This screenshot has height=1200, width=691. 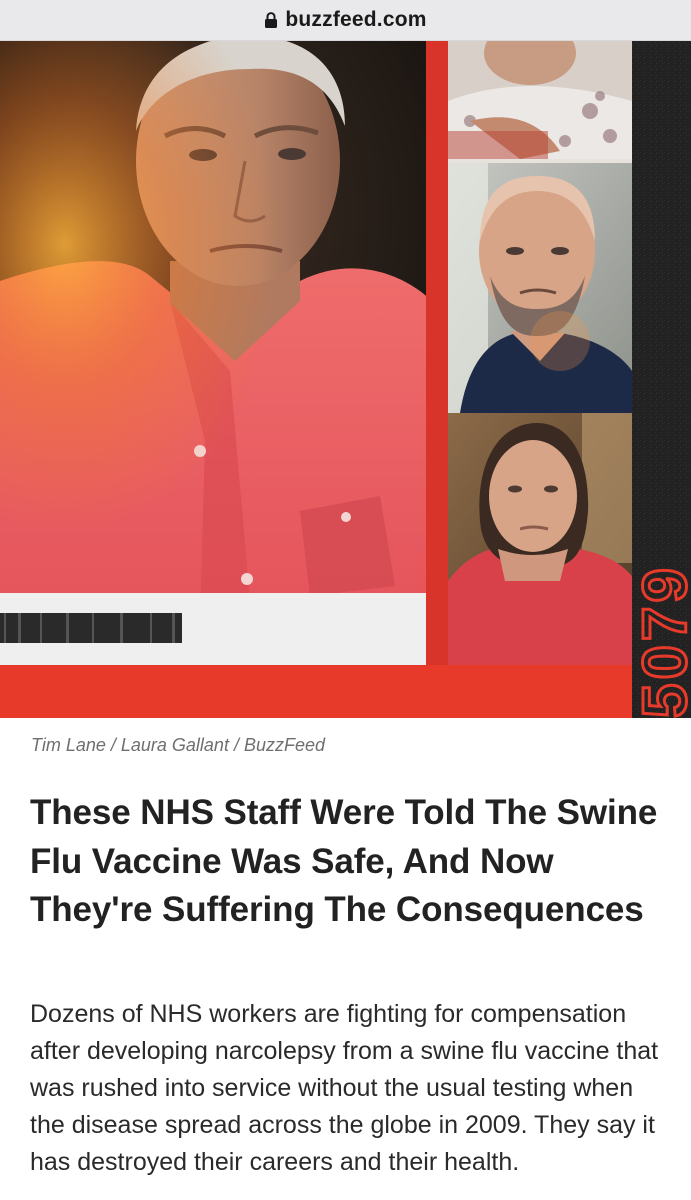 What do you see at coordinates (356, 19) in the screenshot?
I see `url-domain: buzzfeed.com` at bounding box center [356, 19].